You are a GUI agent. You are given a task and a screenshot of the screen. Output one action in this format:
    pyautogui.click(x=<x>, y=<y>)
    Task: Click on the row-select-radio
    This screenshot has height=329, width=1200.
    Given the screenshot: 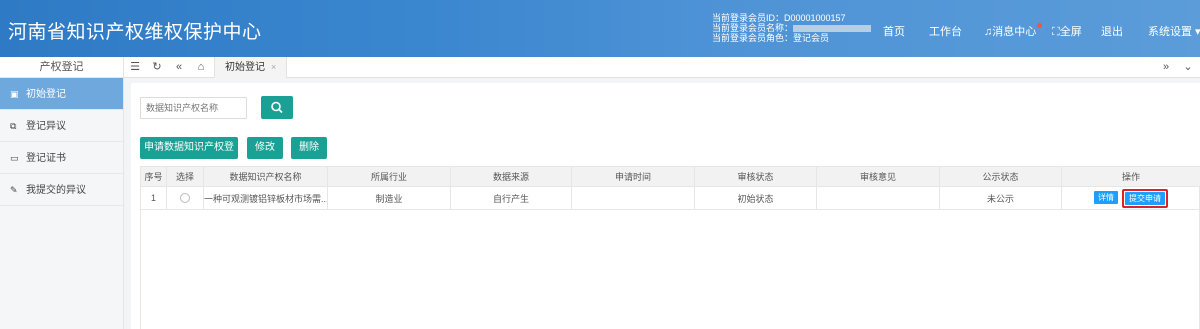 What is the action you would take?
    pyautogui.click(x=185, y=198)
    